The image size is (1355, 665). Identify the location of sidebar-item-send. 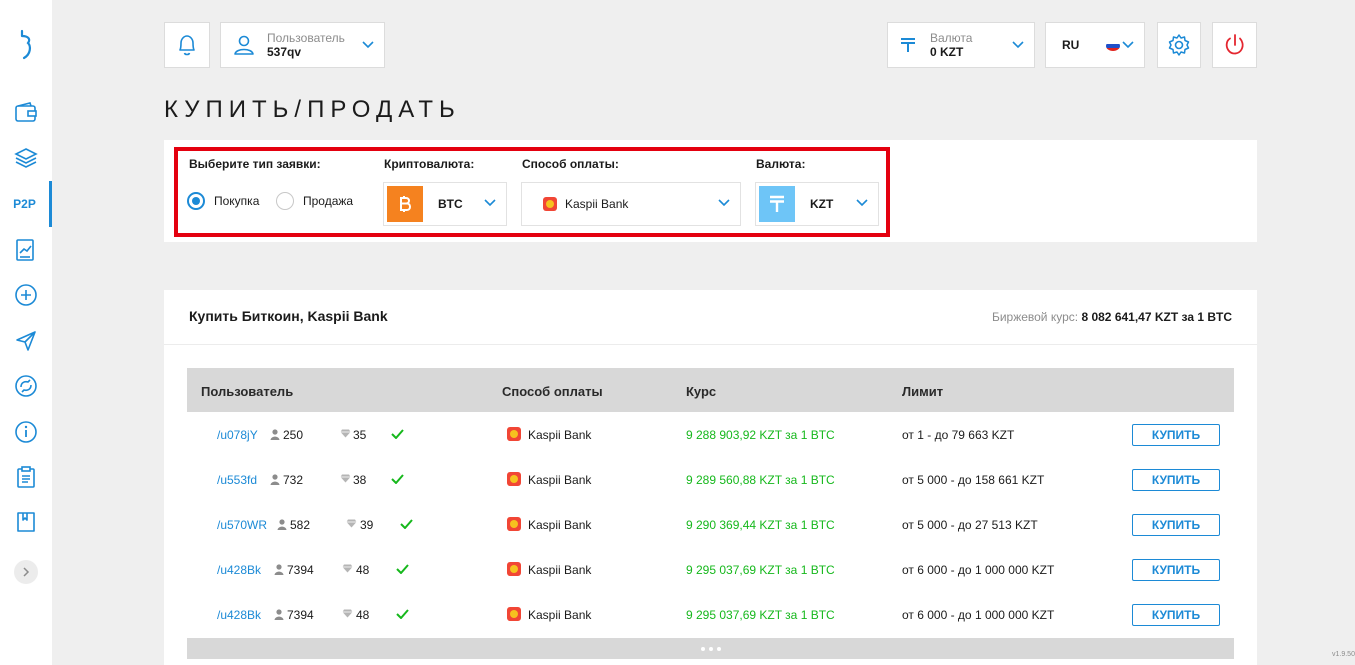
(26, 341).